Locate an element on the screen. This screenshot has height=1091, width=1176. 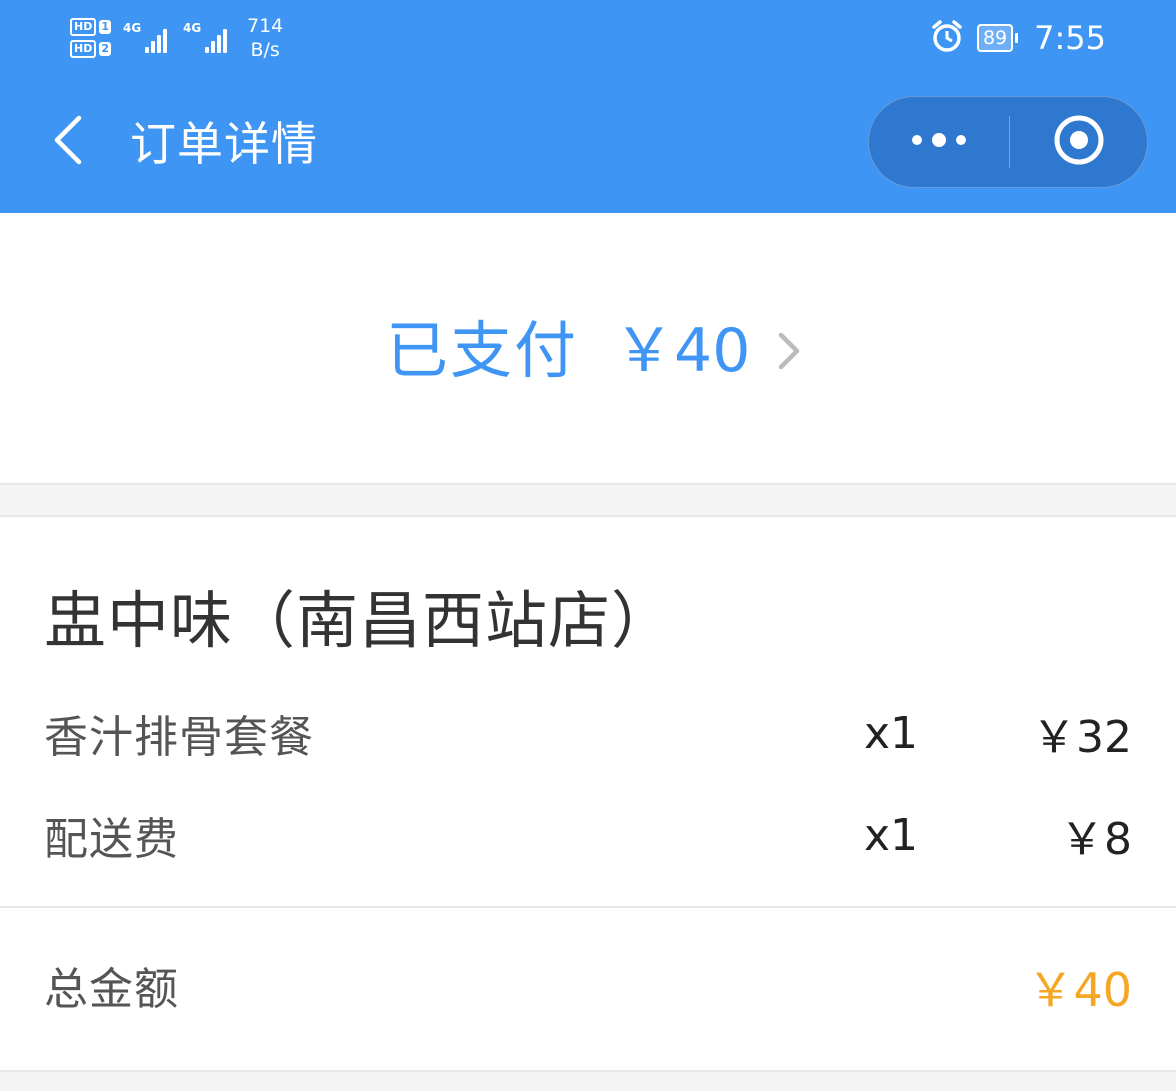
sim2-indicator: HD 2 is located at coordinates (90, 49).